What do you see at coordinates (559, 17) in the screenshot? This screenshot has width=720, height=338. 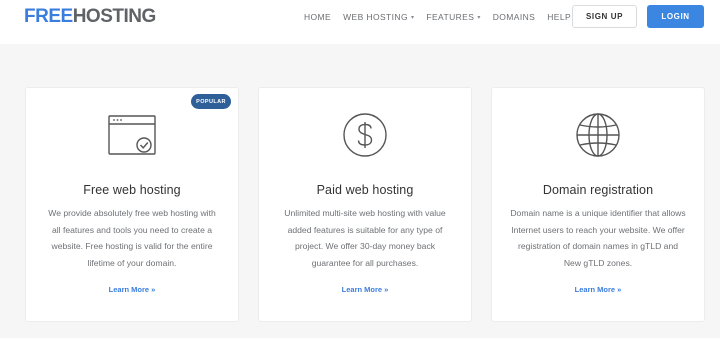 I see `nav-label: HELP` at bounding box center [559, 17].